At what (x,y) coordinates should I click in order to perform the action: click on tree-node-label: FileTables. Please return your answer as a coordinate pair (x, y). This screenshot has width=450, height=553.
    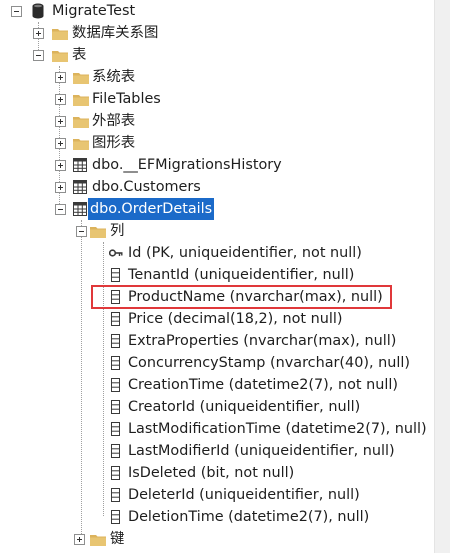
    Looking at the image, I should click on (126, 99).